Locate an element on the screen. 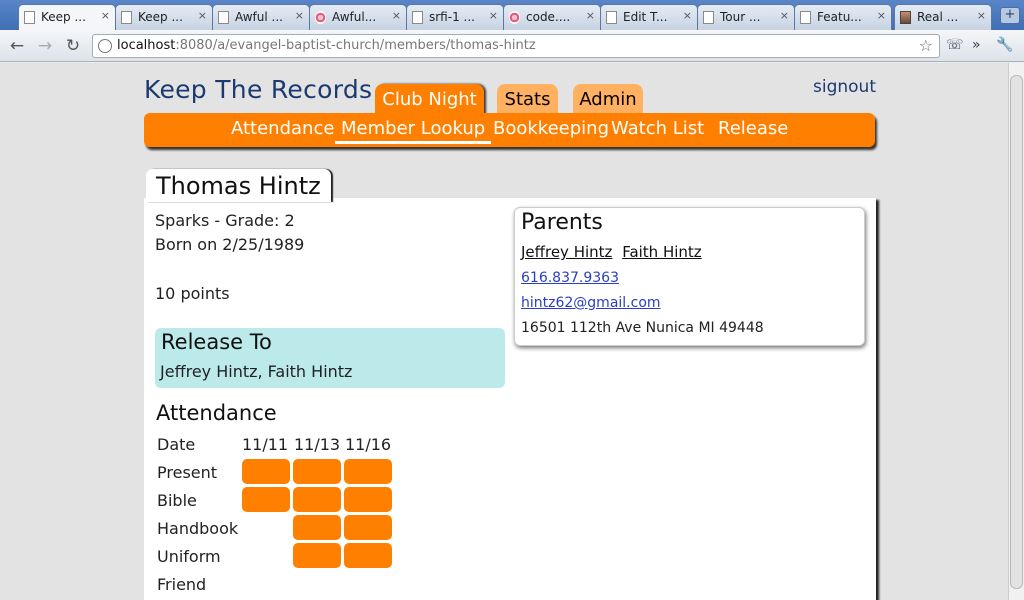  parent-names: Jeffrey Hintz Faith Hintz is located at coordinates (614, 252).